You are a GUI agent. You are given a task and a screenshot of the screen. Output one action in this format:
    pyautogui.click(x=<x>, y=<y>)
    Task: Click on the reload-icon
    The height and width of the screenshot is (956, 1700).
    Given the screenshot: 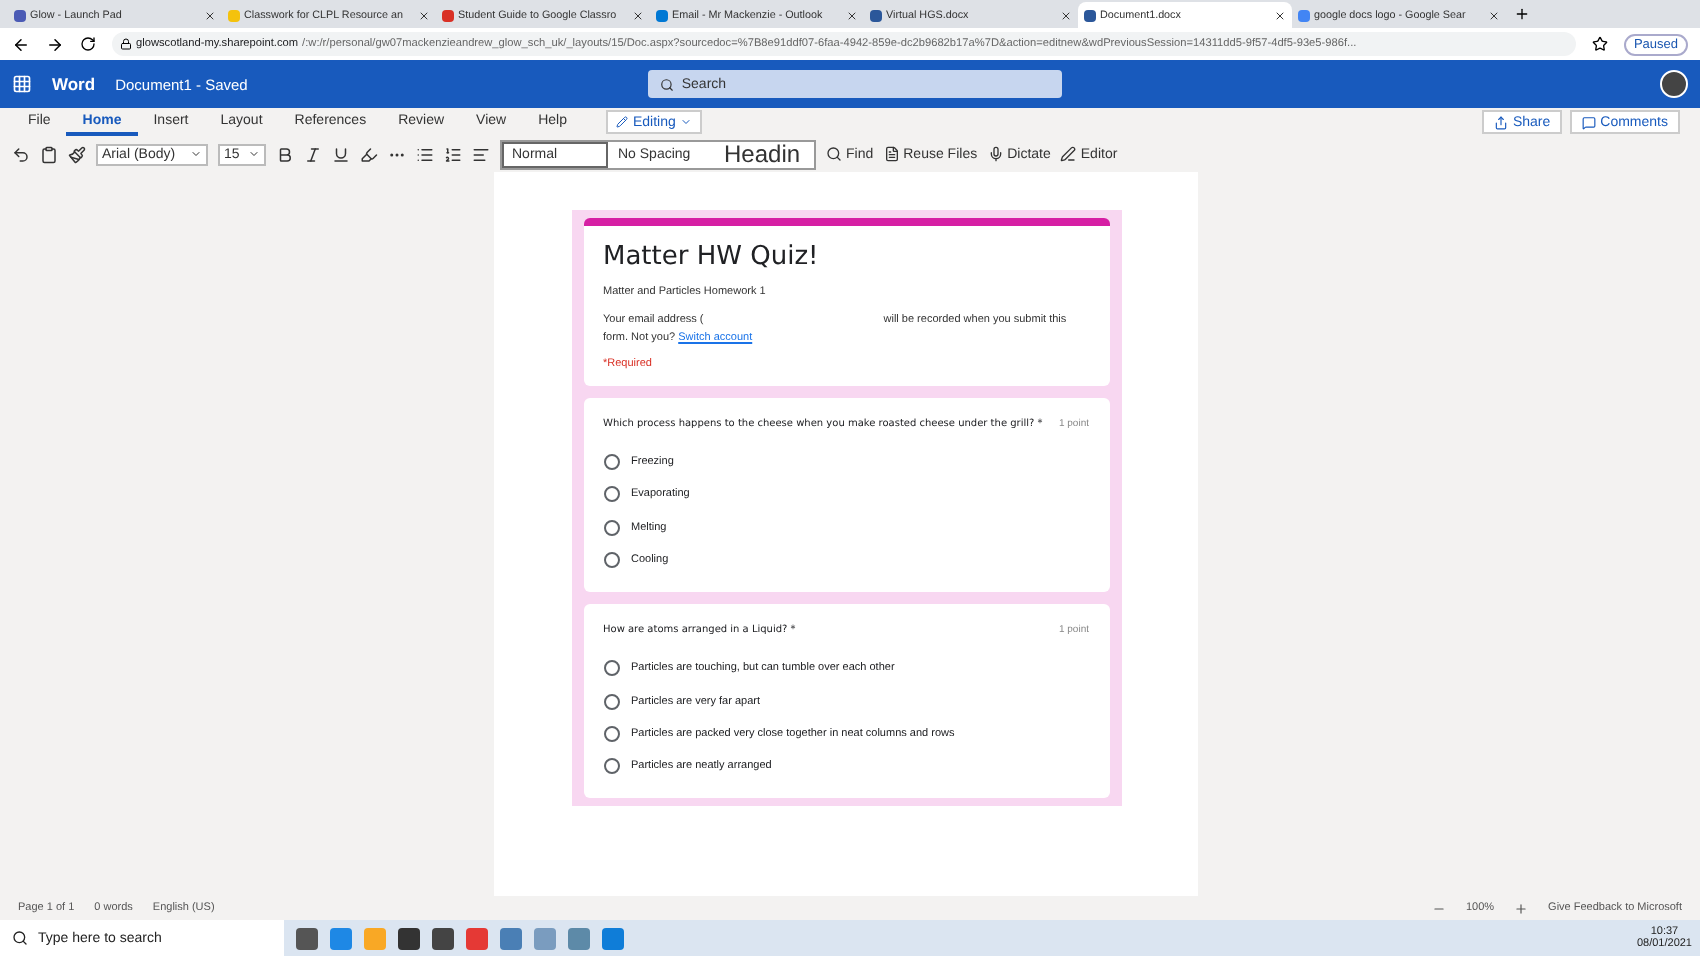 What is the action you would take?
    pyautogui.click(x=88, y=44)
    